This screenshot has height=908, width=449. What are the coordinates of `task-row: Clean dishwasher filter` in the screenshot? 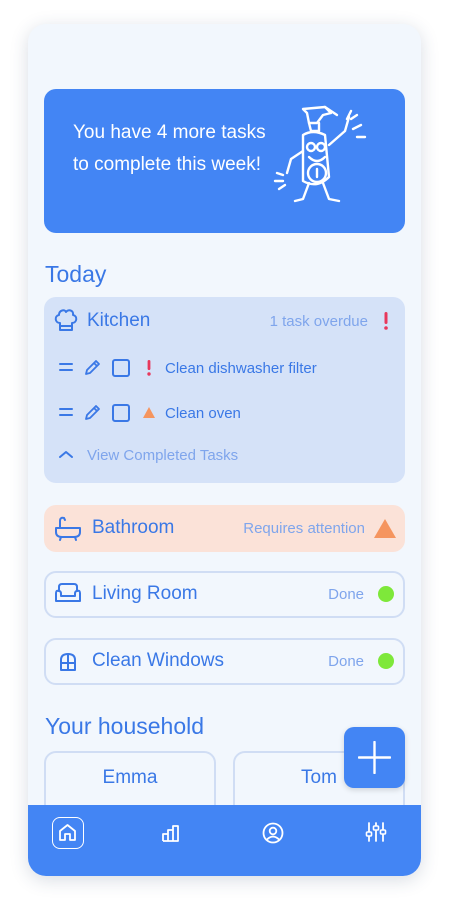 It's located at (224, 368).